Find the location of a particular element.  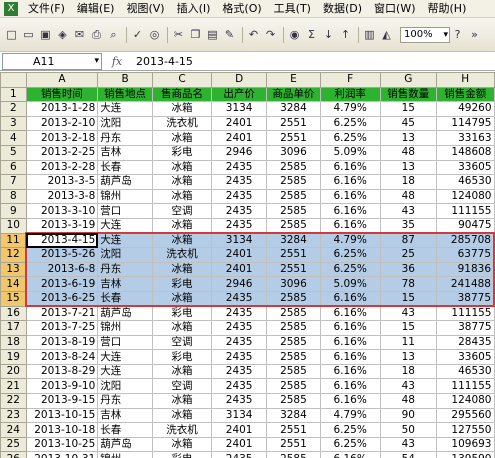

header-cell: 销售数量 is located at coordinates (408, 94).